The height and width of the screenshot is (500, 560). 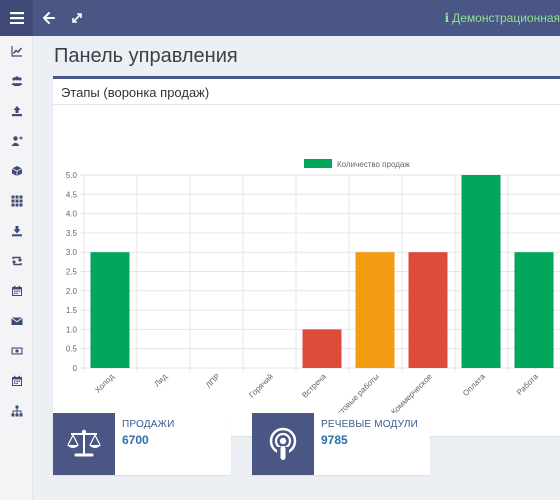 I want to click on upload-icon, so click(x=16, y=111).